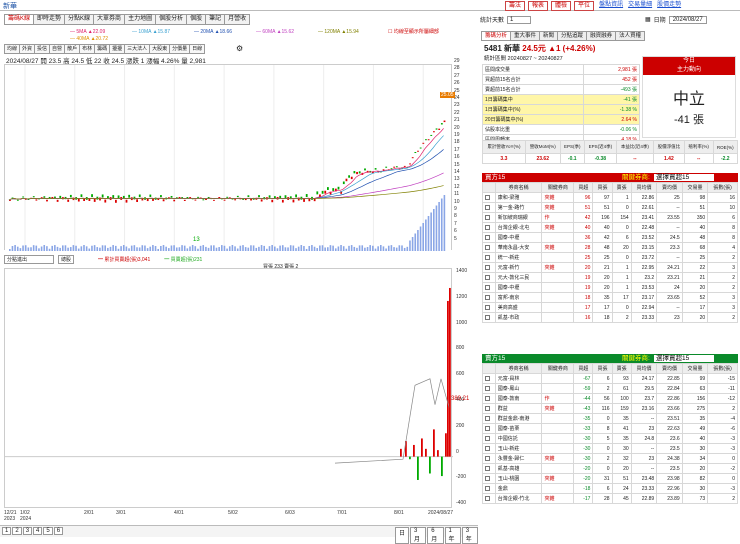 Image resolution: width=740 pixels, height=544 pixels. What do you see at coordinates (610, 257) in the screenshot?
I see `broker-row: 統一-新莊 25 25 0 23.72 -- 25 2` at bounding box center [610, 257].